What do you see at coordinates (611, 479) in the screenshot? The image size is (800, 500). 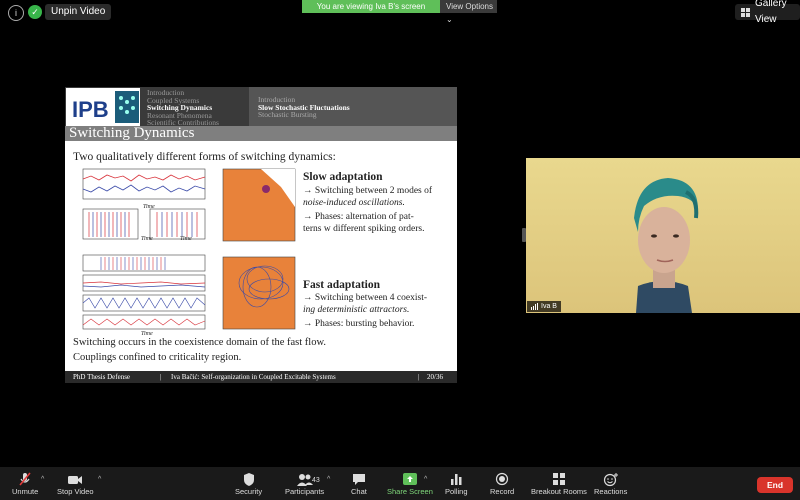 I see `smiley-plus-icon` at bounding box center [611, 479].